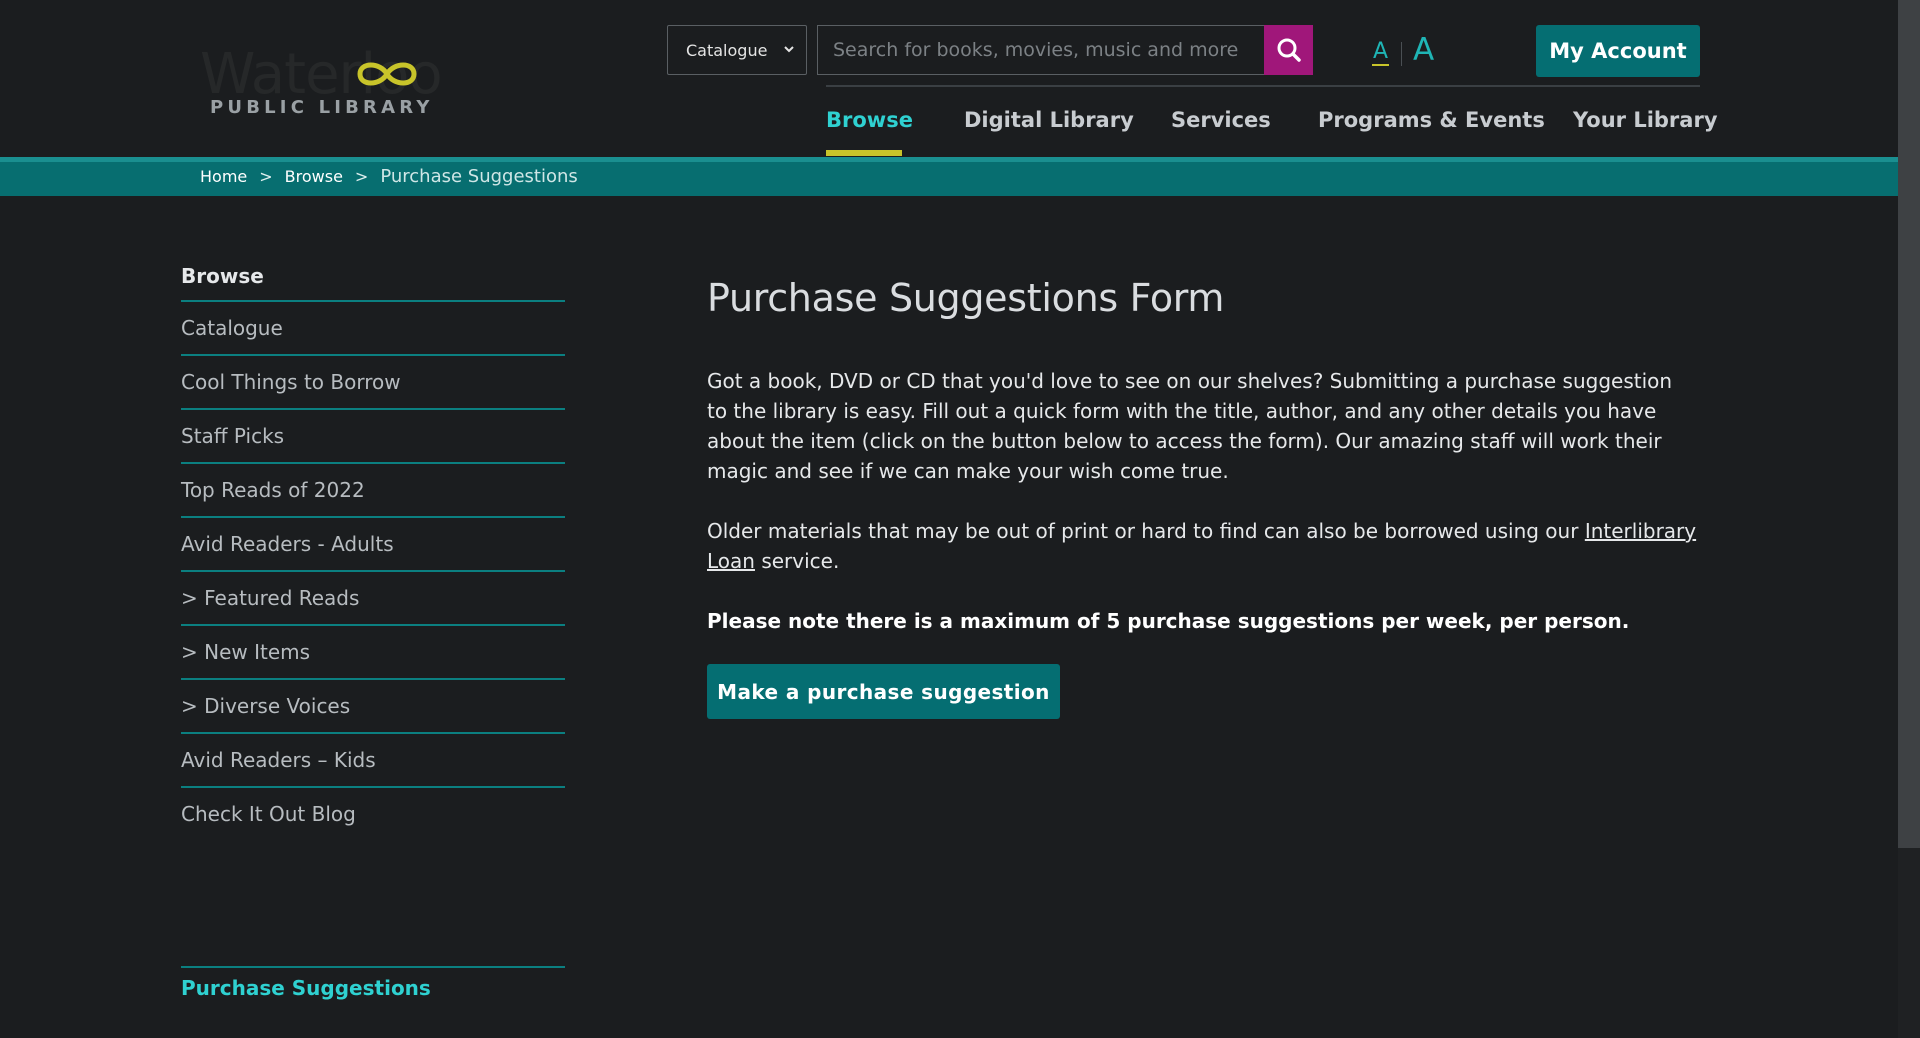 The width and height of the screenshot is (1920, 1038). What do you see at coordinates (1431, 132) in the screenshot?
I see `nav-item-programs-events: Programs & Events` at bounding box center [1431, 132].